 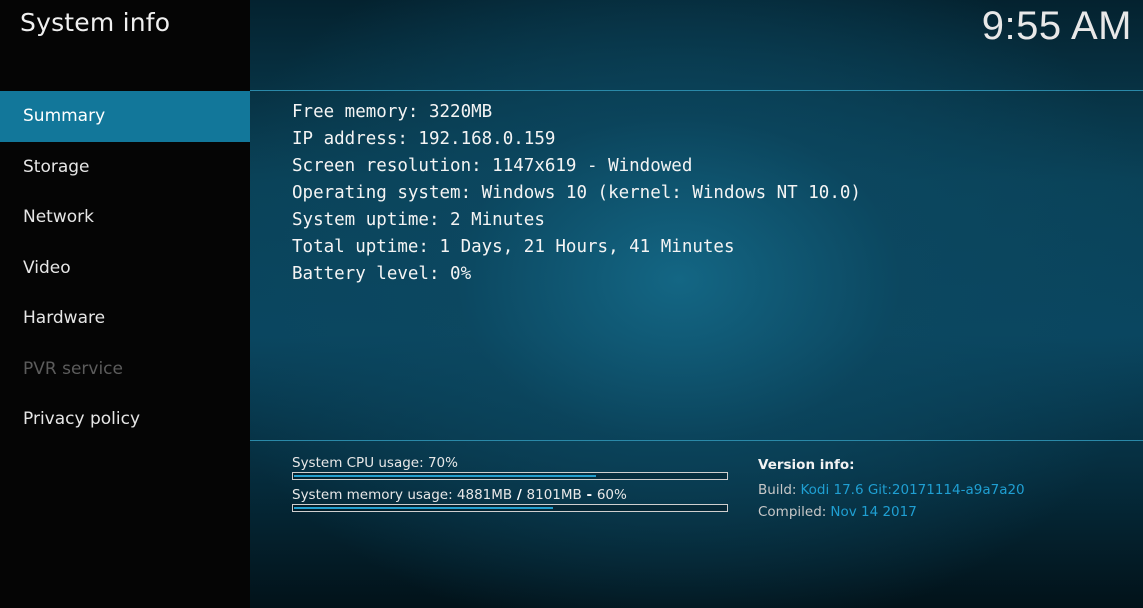 What do you see at coordinates (519, 495) in the screenshot?
I see `memory-usage-slash: /` at bounding box center [519, 495].